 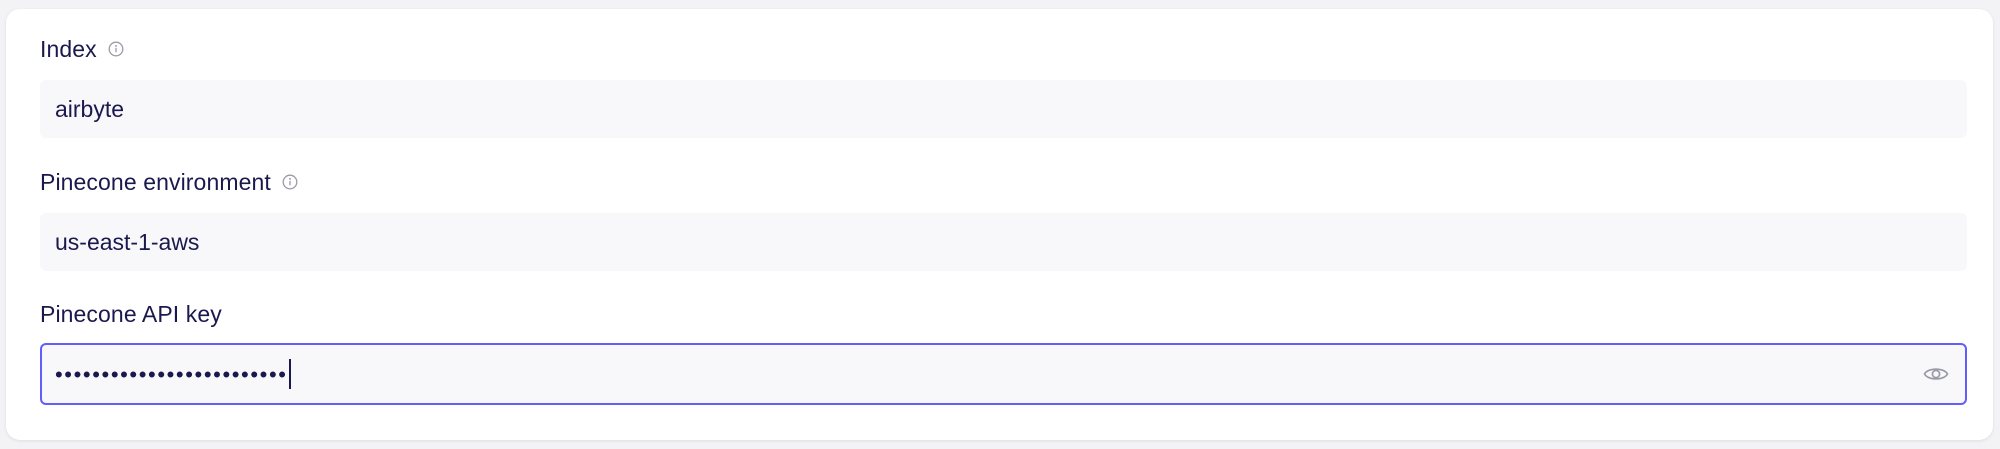 I want to click on index-input: airbyte, so click(x=1003, y=109).